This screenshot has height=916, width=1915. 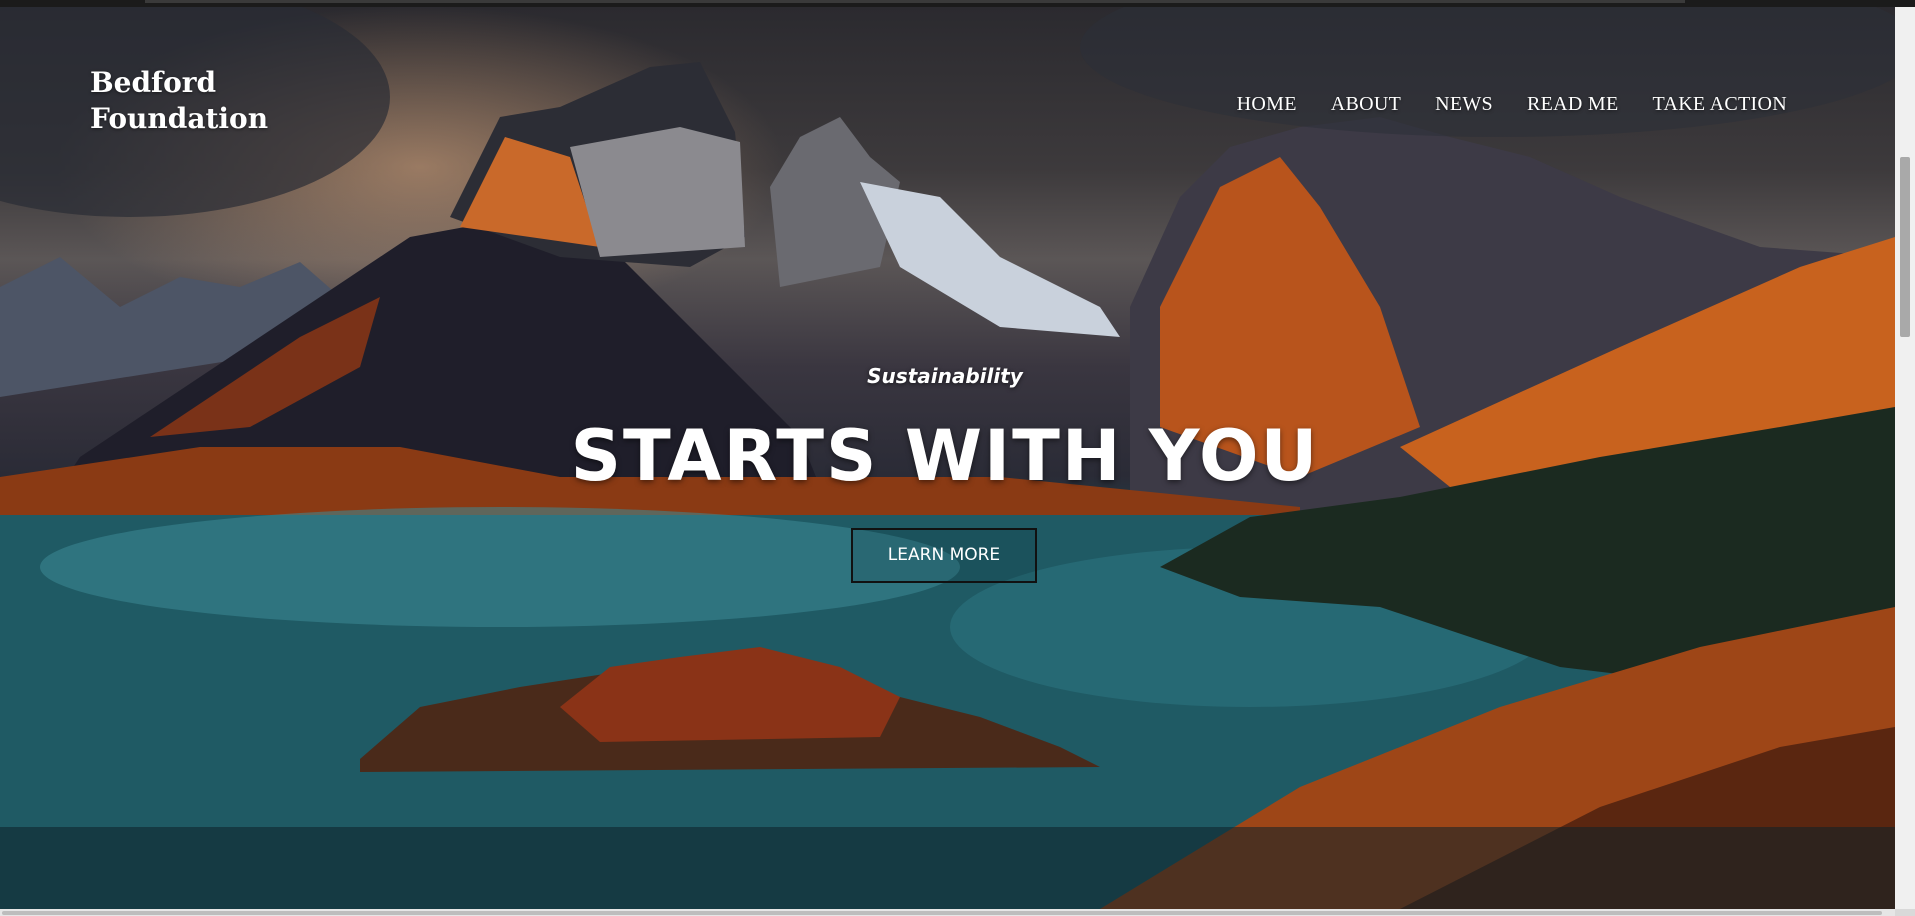 I want to click on logo-line-2: Foundation, so click(x=179, y=118).